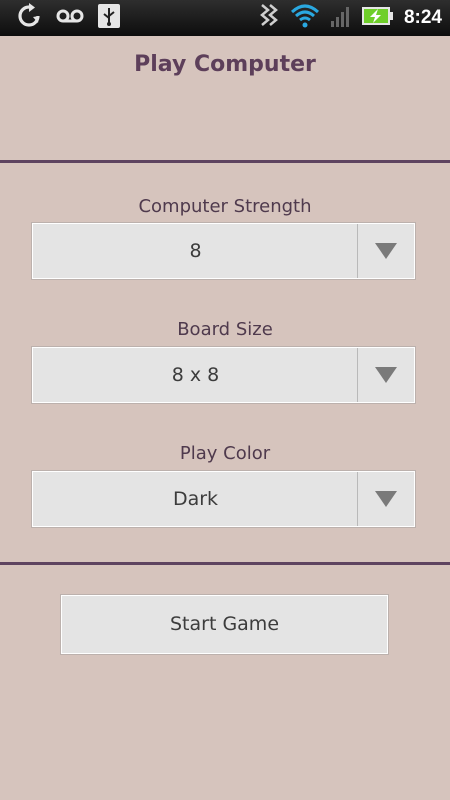 The height and width of the screenshot is (800, 450). Describe the element at coordinates (377, 18) in the screenshot. I see `battery-charging-icon` at that location.